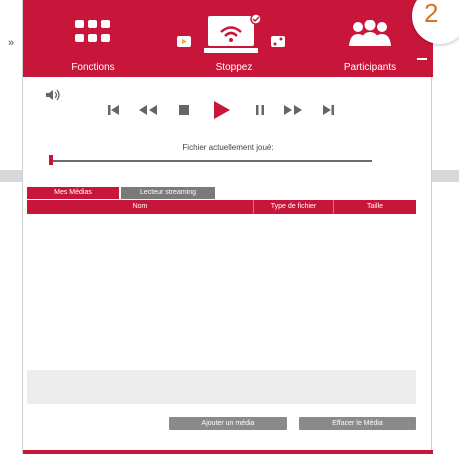 The image size is (459, 454). Describe the element at coordinates (357, 423) in the screenshot. I see `delete-media-button: Effacer le Média` at that location.